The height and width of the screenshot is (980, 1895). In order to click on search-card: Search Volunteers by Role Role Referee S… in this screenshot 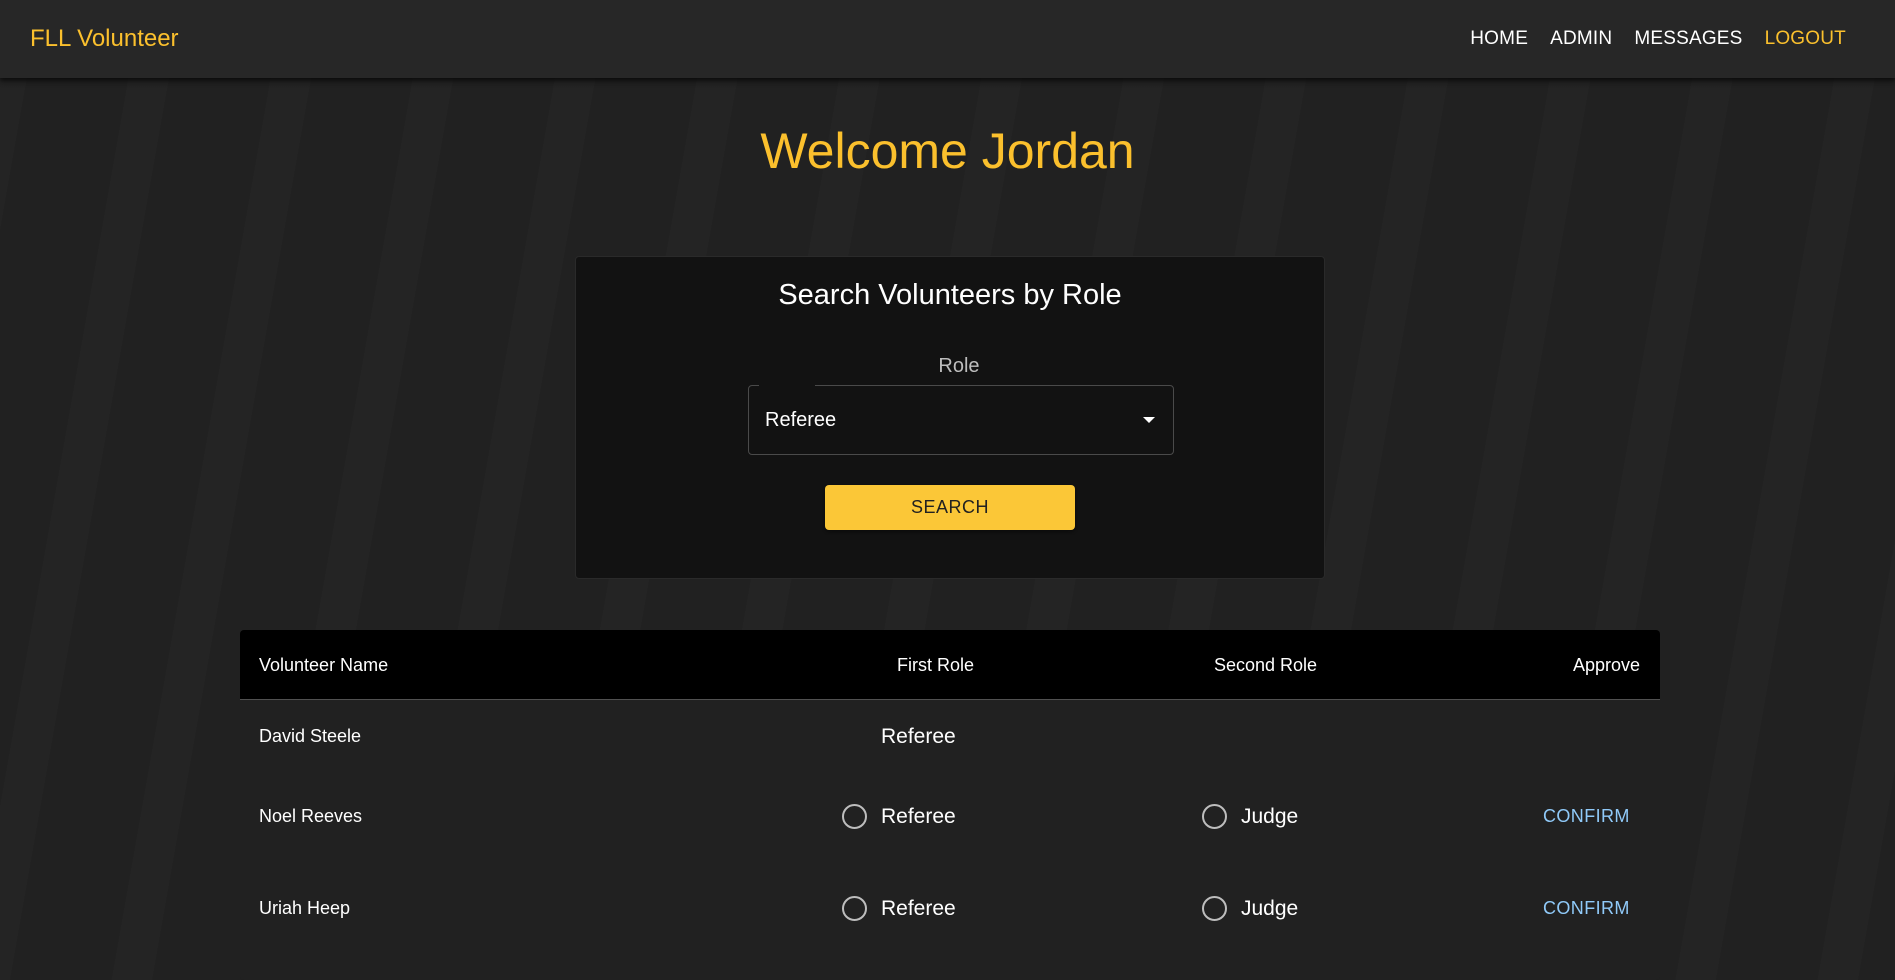, I will do `click(950, 417)`.